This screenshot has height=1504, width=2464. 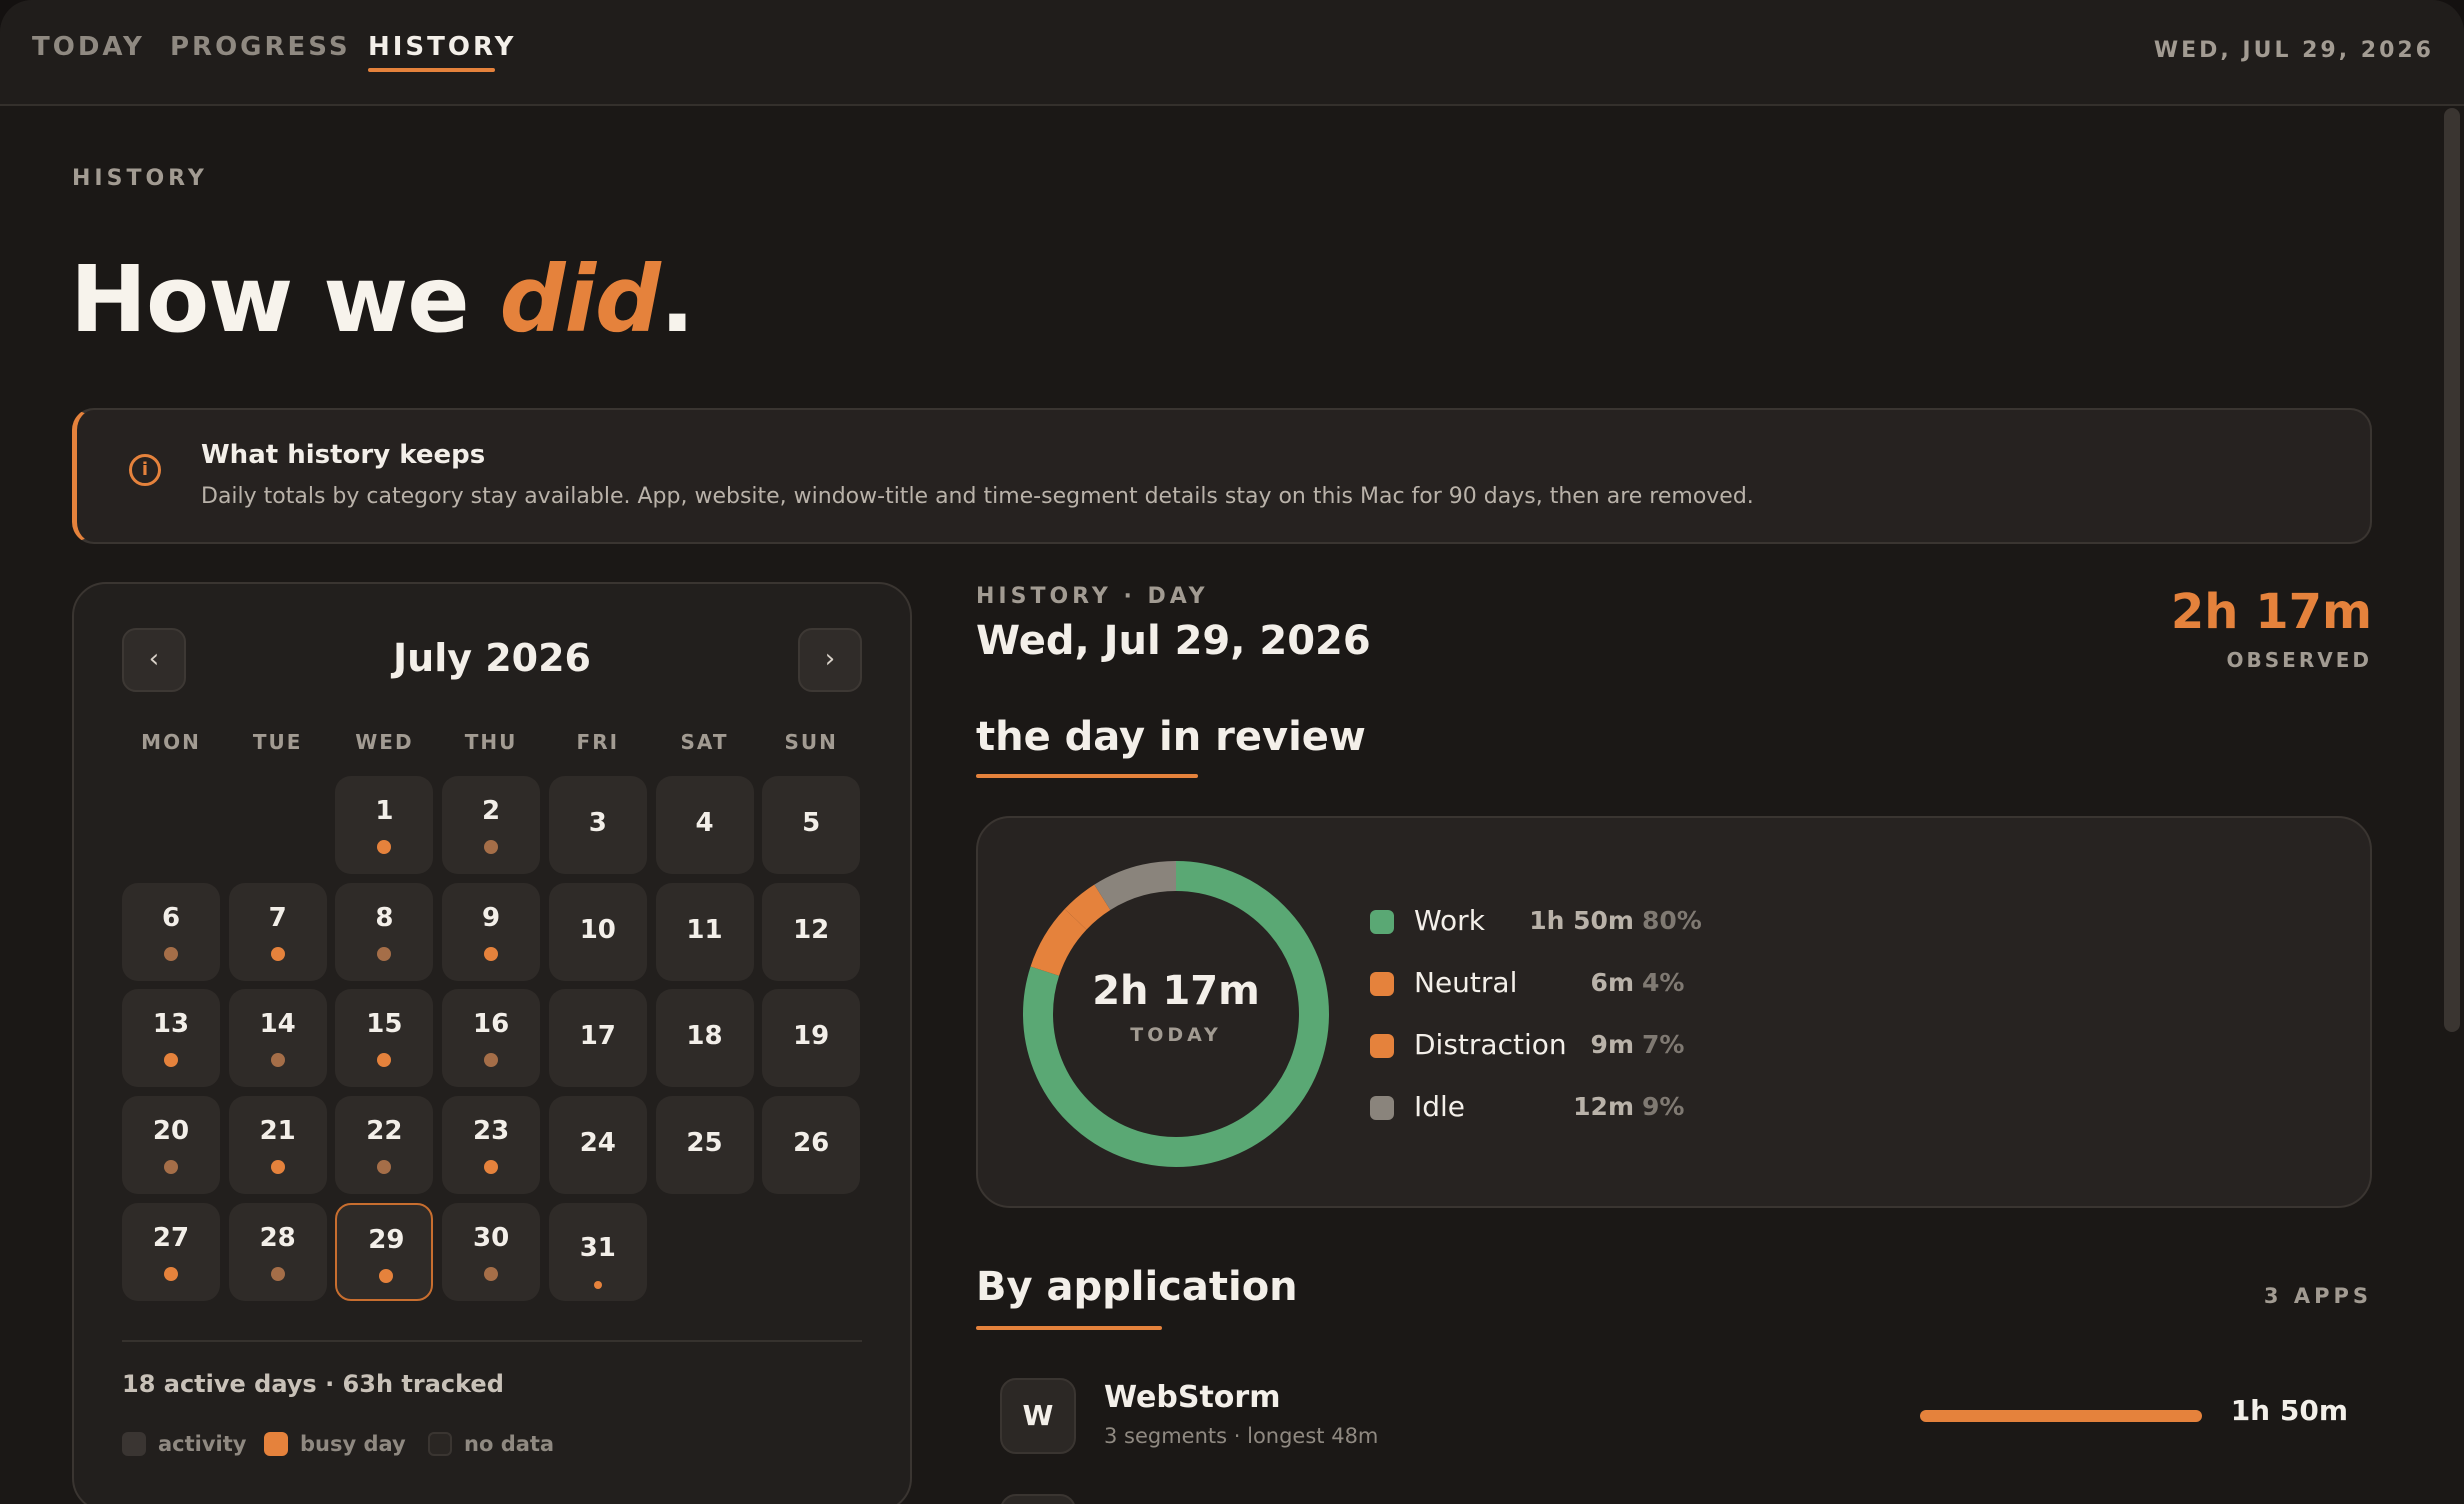 I want to click on calendar-day-28: 28, so click(x=277, y=1251).